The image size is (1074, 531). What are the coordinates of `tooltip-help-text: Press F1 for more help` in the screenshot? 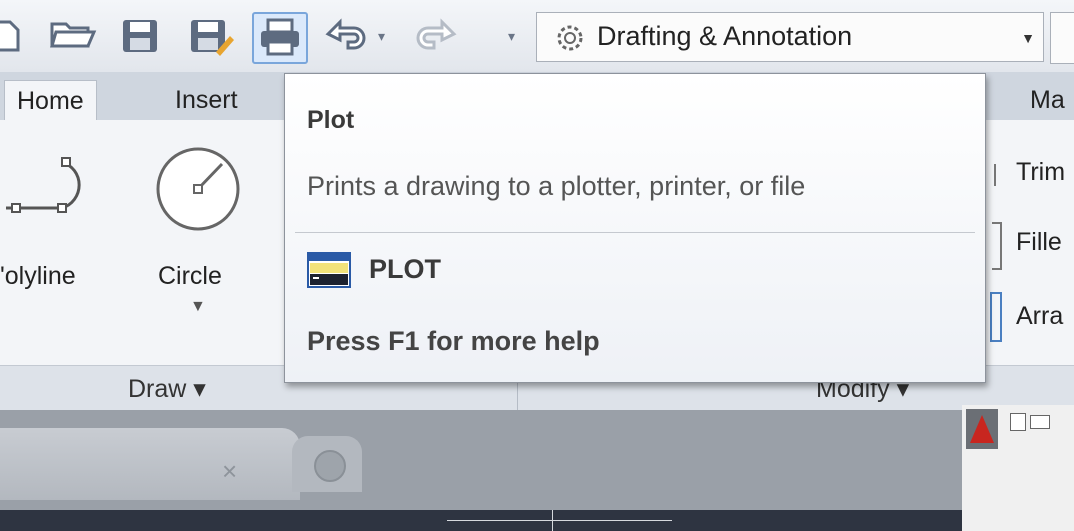 It's located at (453, 341).